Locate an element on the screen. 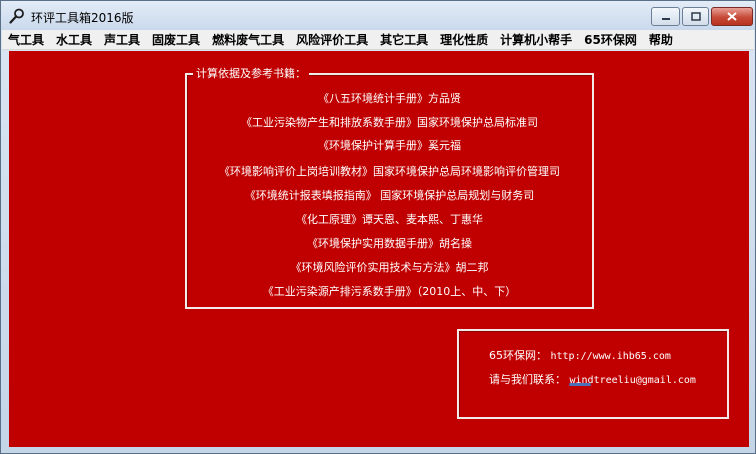 This screenshot has width=756, height=454. maximize-icon is located at coordinates (695, 16).